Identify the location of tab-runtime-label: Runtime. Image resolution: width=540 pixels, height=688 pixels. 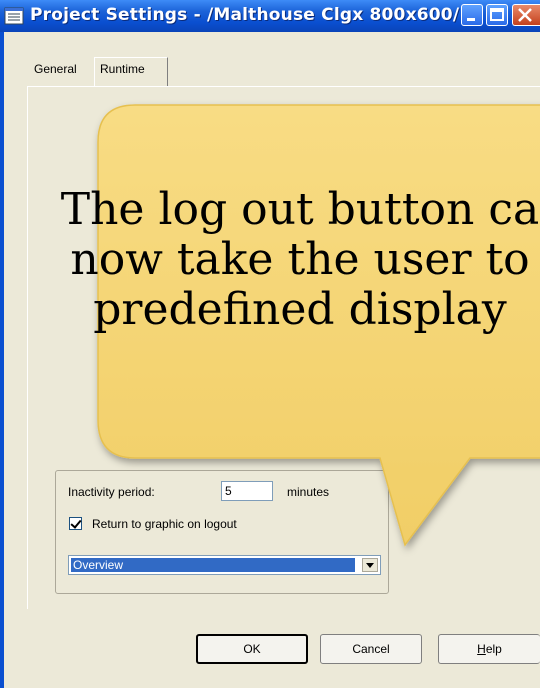
(122, 69).